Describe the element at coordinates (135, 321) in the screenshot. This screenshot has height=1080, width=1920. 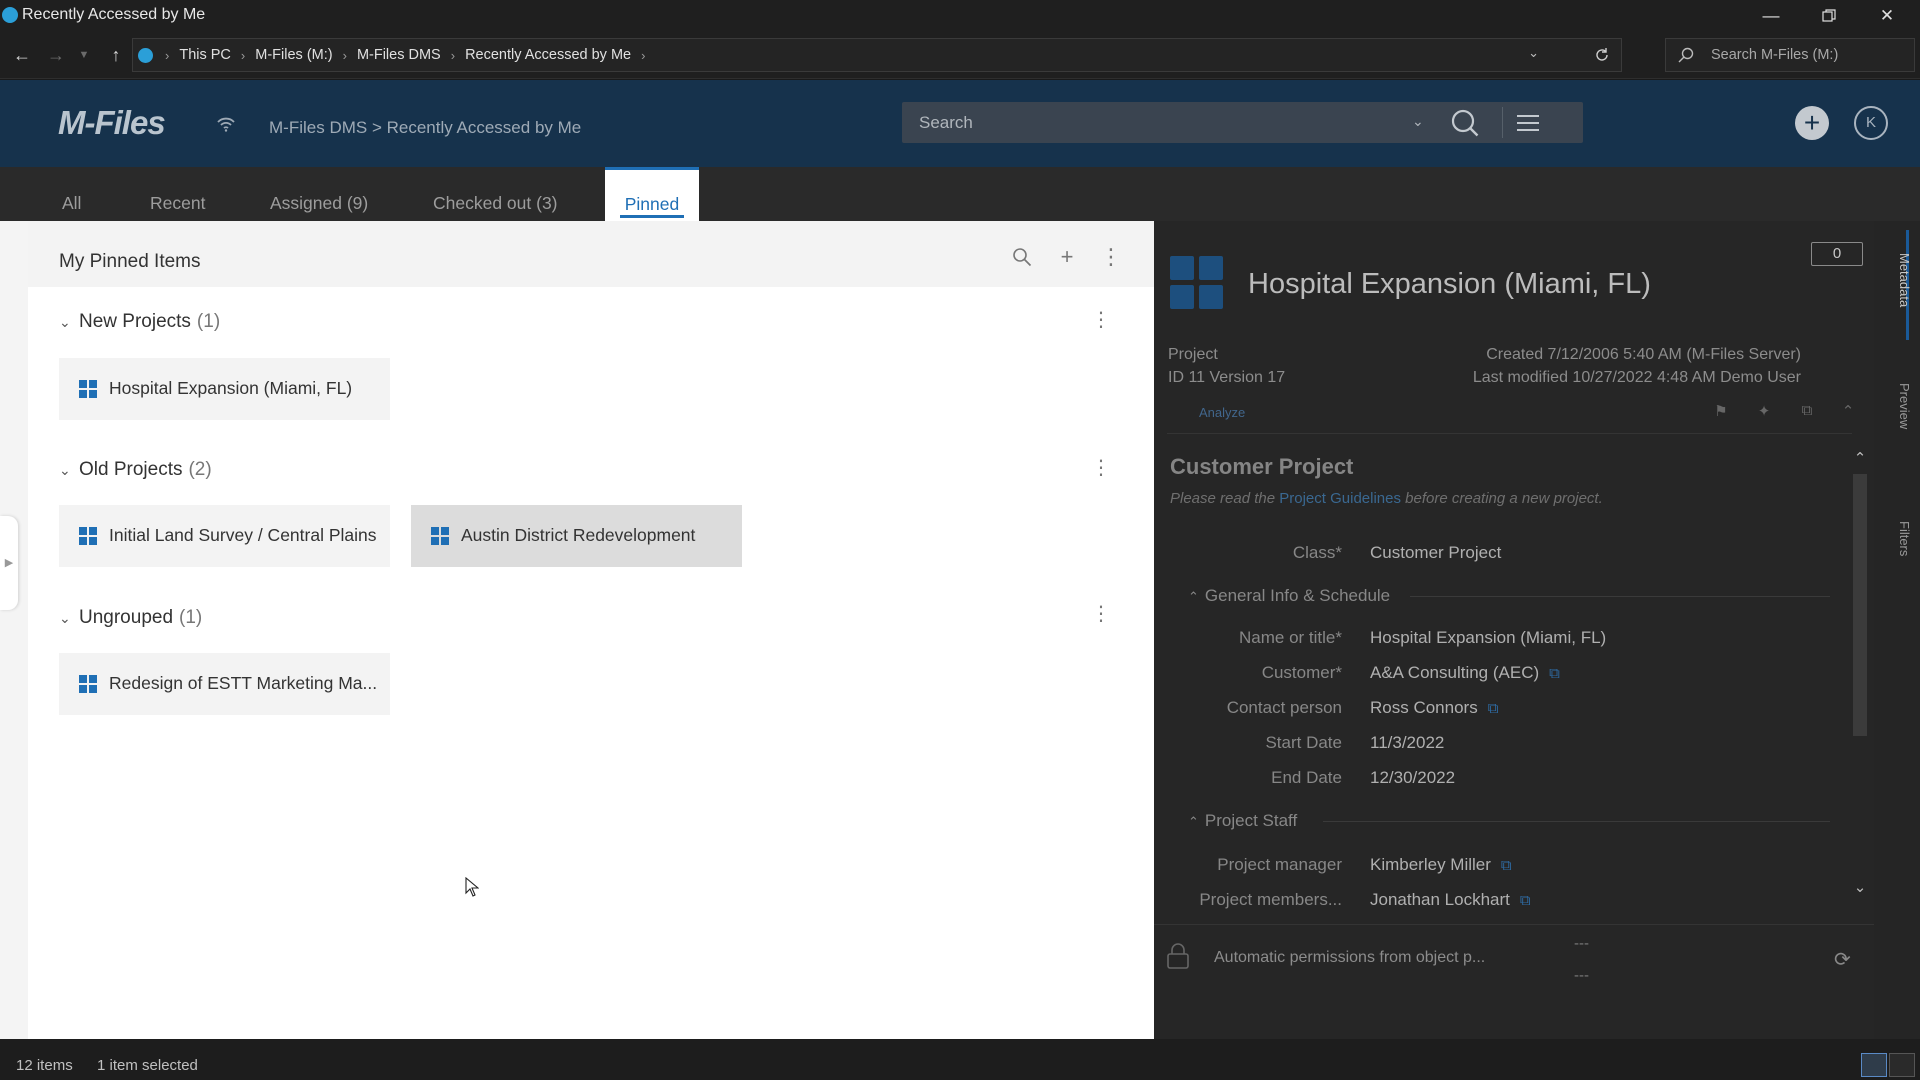
I see `group-name: New Projects` at that location.